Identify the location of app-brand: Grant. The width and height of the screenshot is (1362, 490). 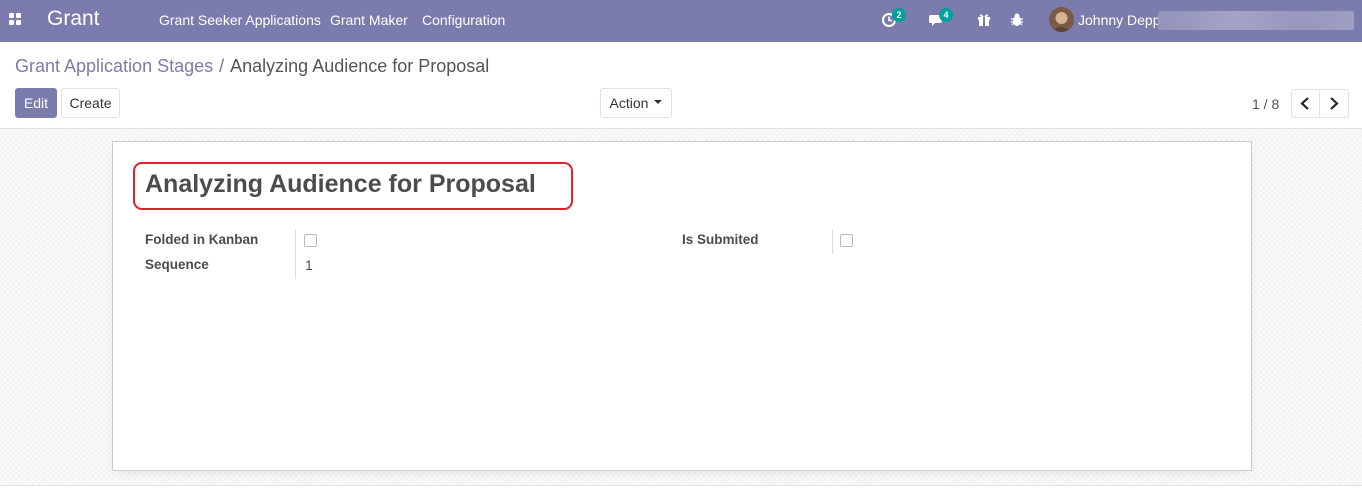
(73, 19).